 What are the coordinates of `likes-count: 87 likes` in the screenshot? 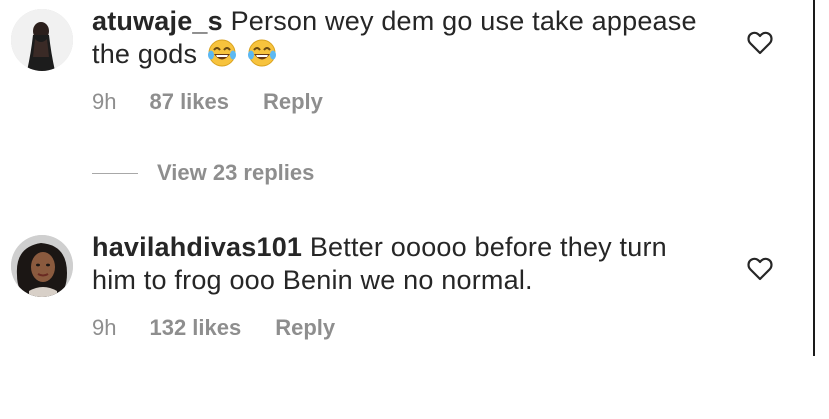 It's located at (189, 102).